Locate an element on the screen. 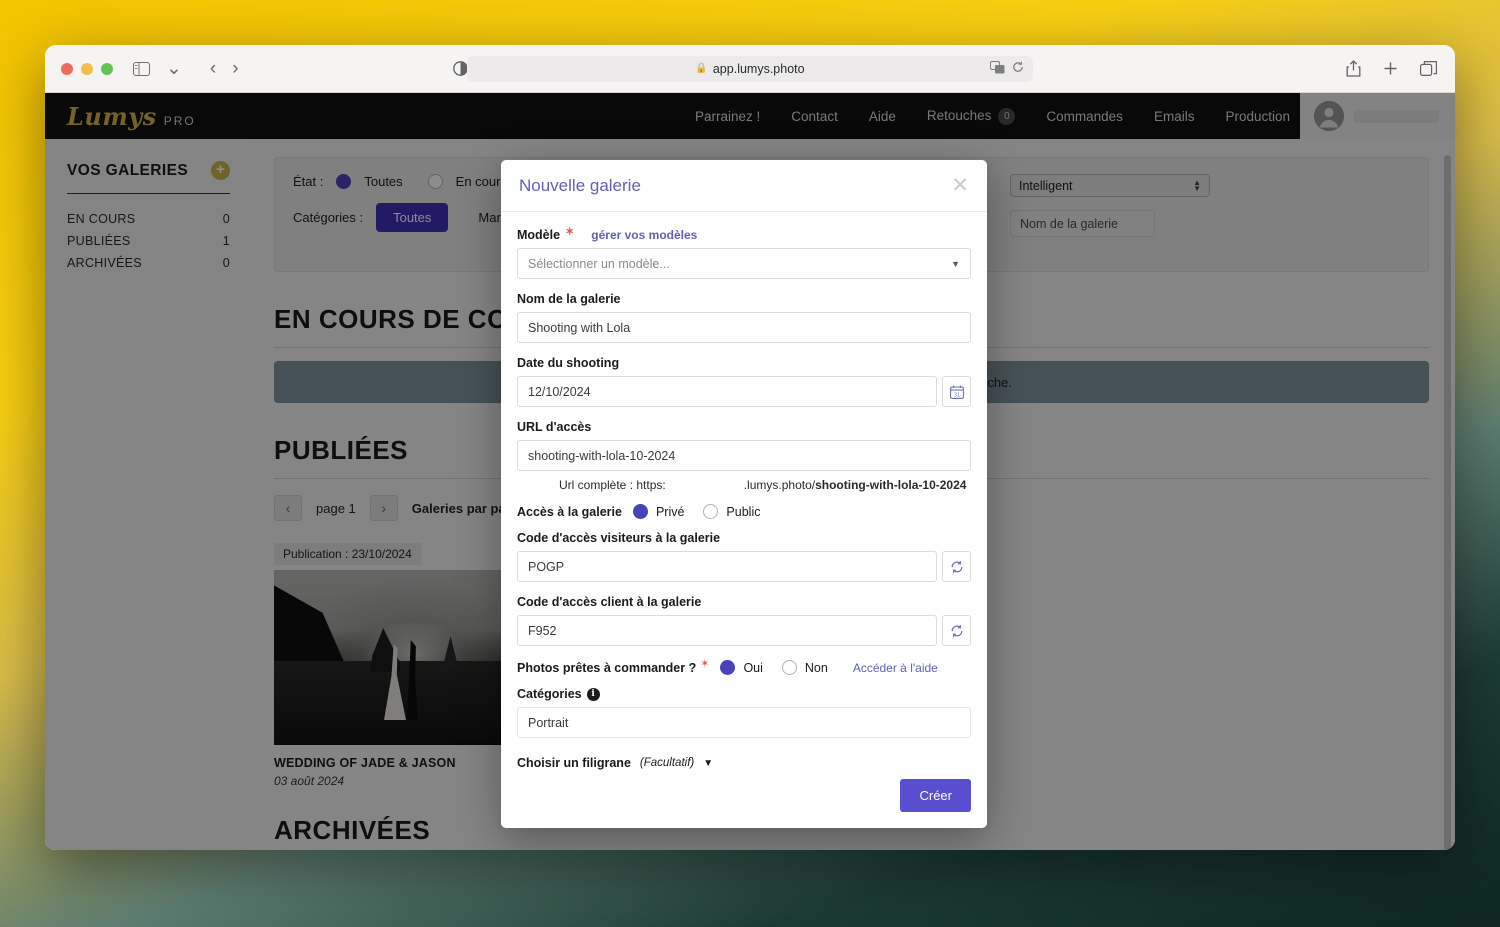  sidebar-item-en-cours: EN COURS 0 is located at coordinates (148, 219).